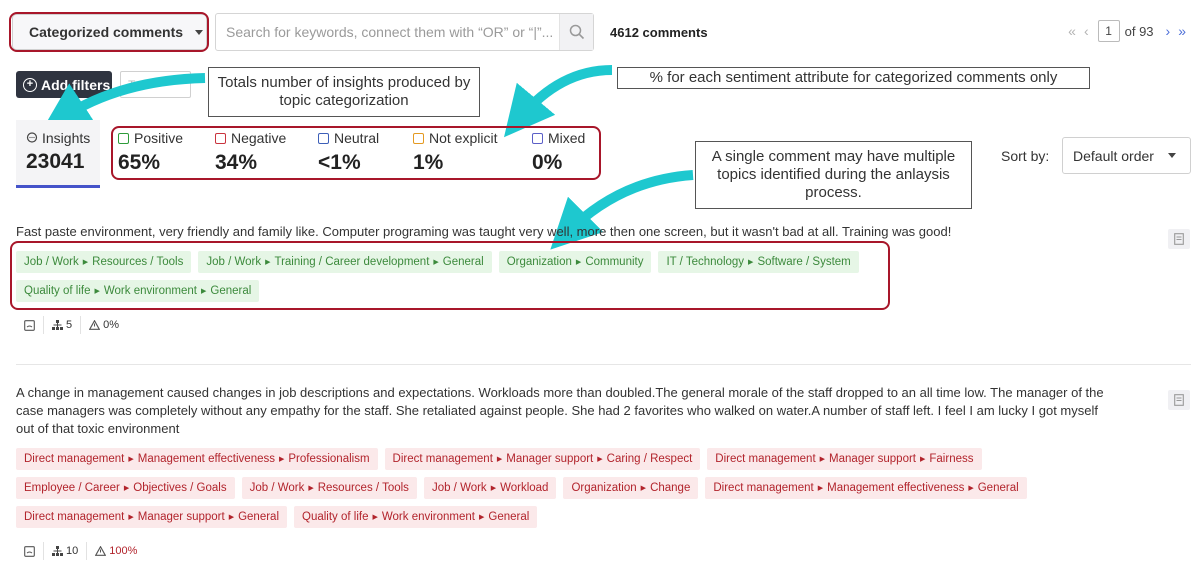  Describe the element at coordinates (159, 138) in the screenshot. I see `sentiment-label: Positive` at that location.